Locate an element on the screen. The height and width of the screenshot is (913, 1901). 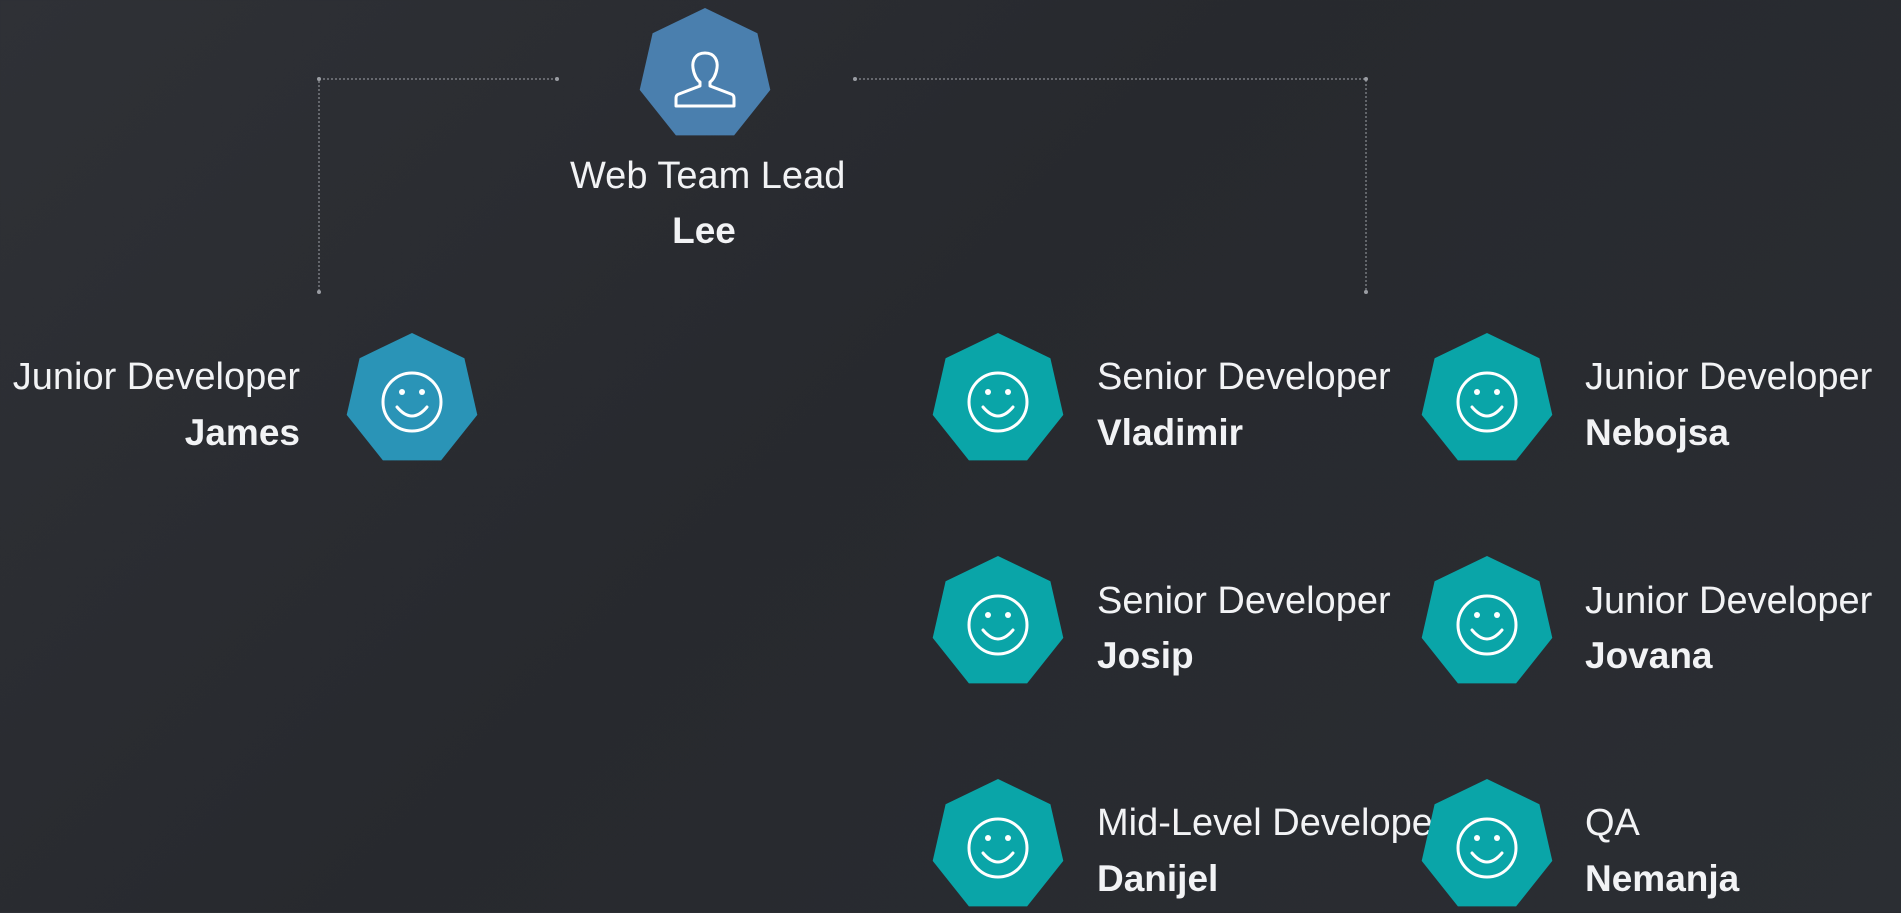
member-name: Danijel is located at coordinates (1158, 878).